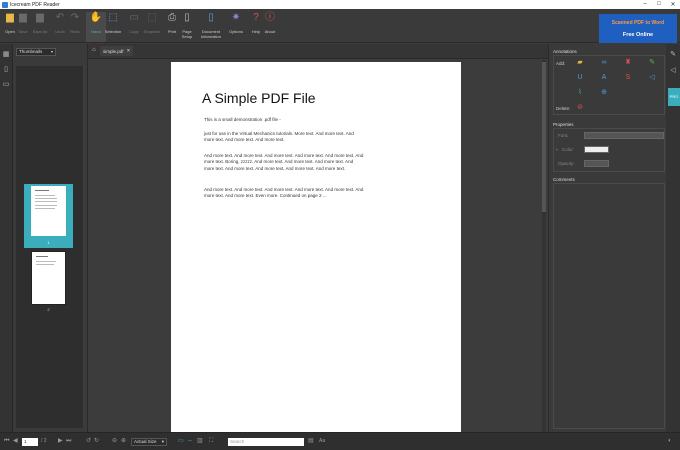 Image resolution: width=680 pixels, height=450 pixels. I want to click on attachments-icon: ▭, so click(6, 84).